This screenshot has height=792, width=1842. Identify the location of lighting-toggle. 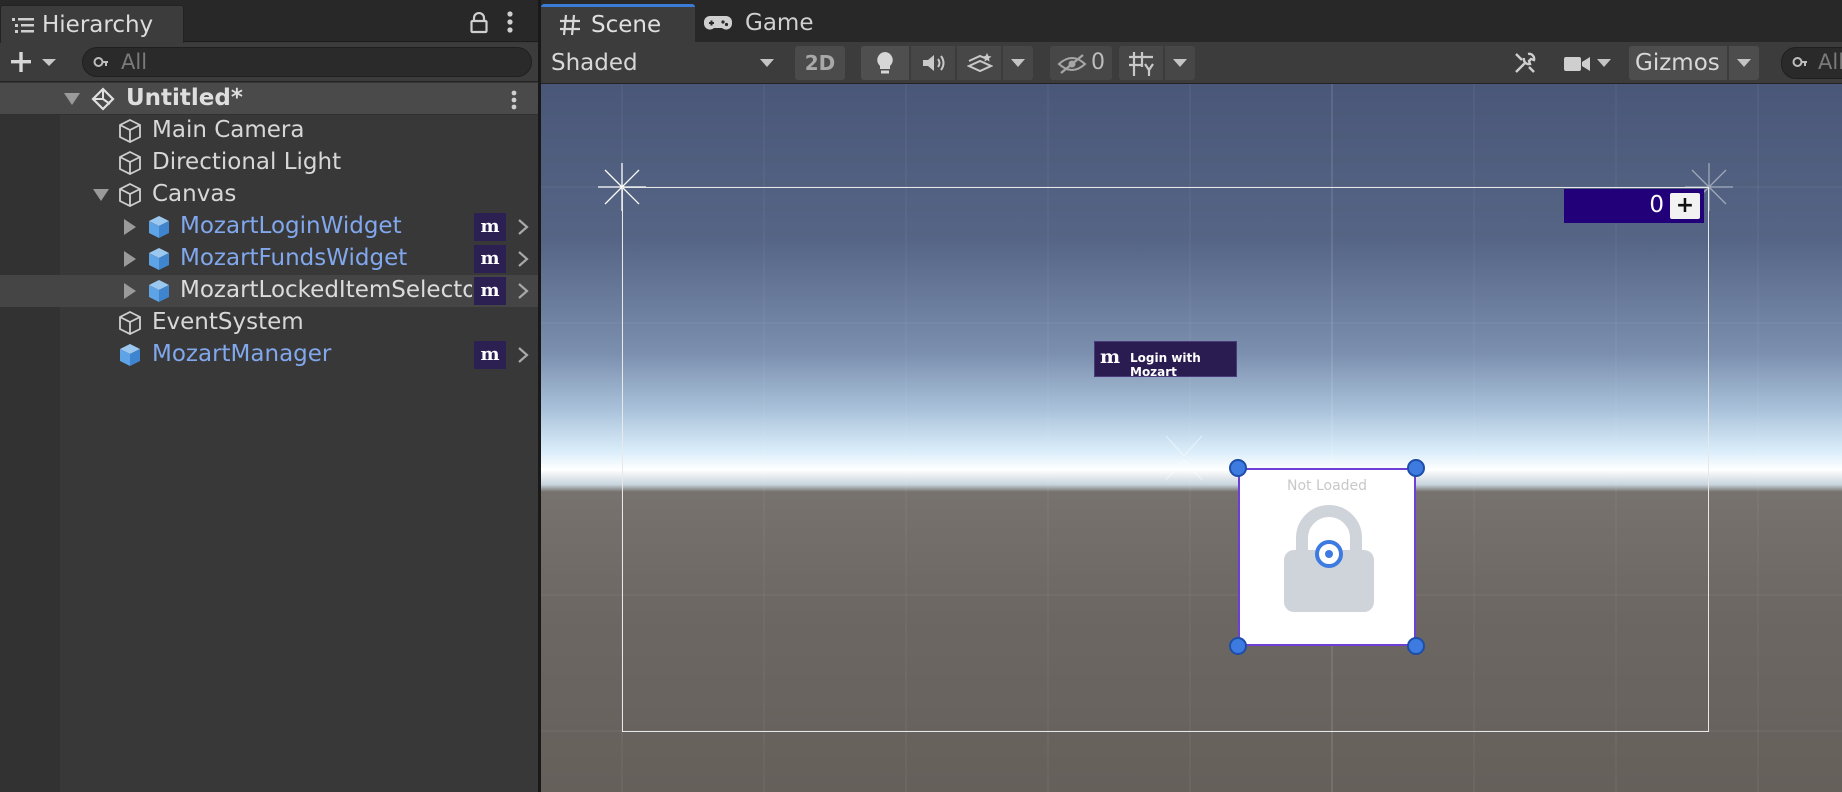
(885, 63).